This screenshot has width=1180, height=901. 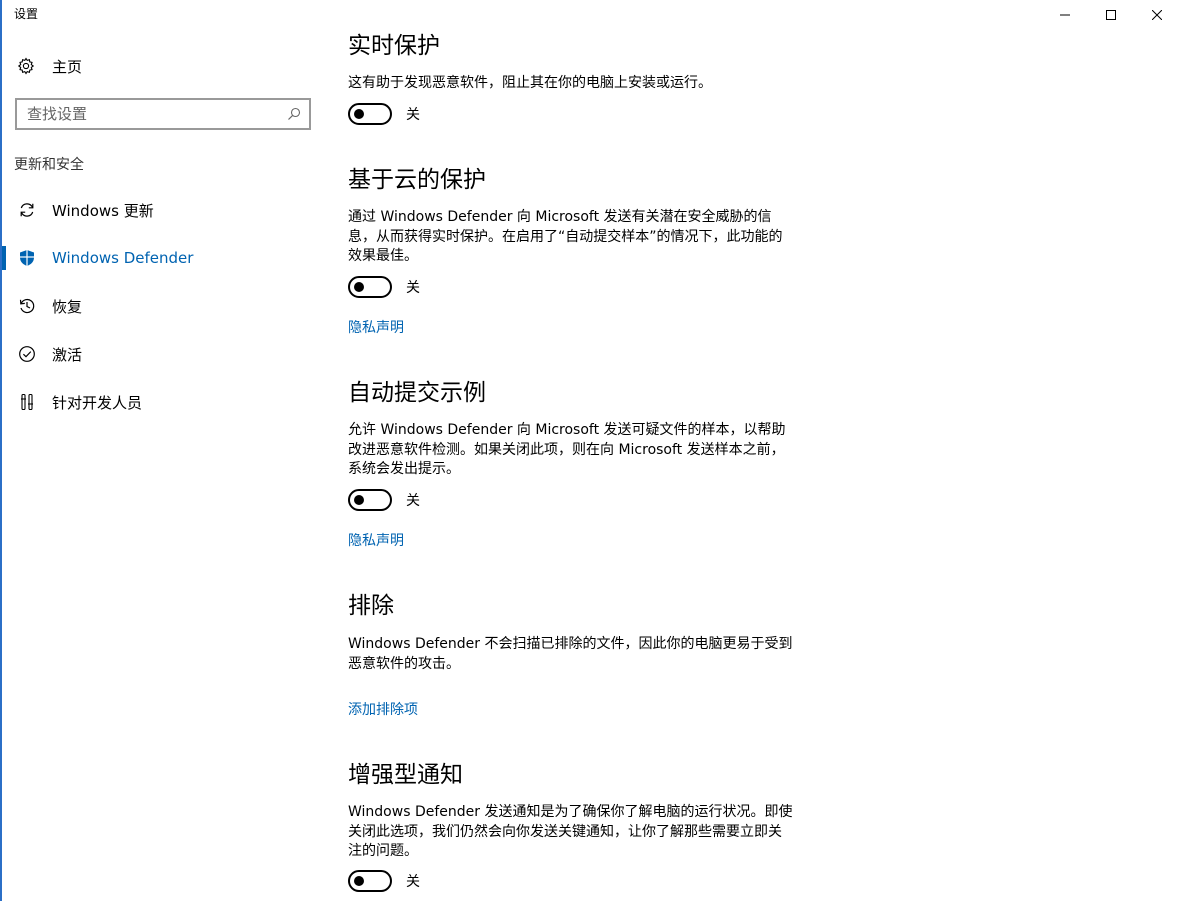 What do you see at coordinates (27, 354) in the screenshot?
I see `check-circle-icon` at bounding box center [27, 354].